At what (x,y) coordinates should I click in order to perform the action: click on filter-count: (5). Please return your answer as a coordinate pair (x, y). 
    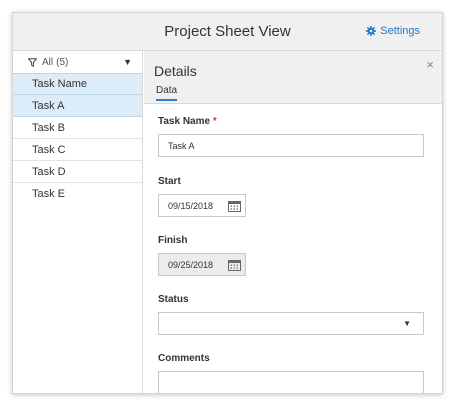
    Looking at the image, I should click on (62, 62).